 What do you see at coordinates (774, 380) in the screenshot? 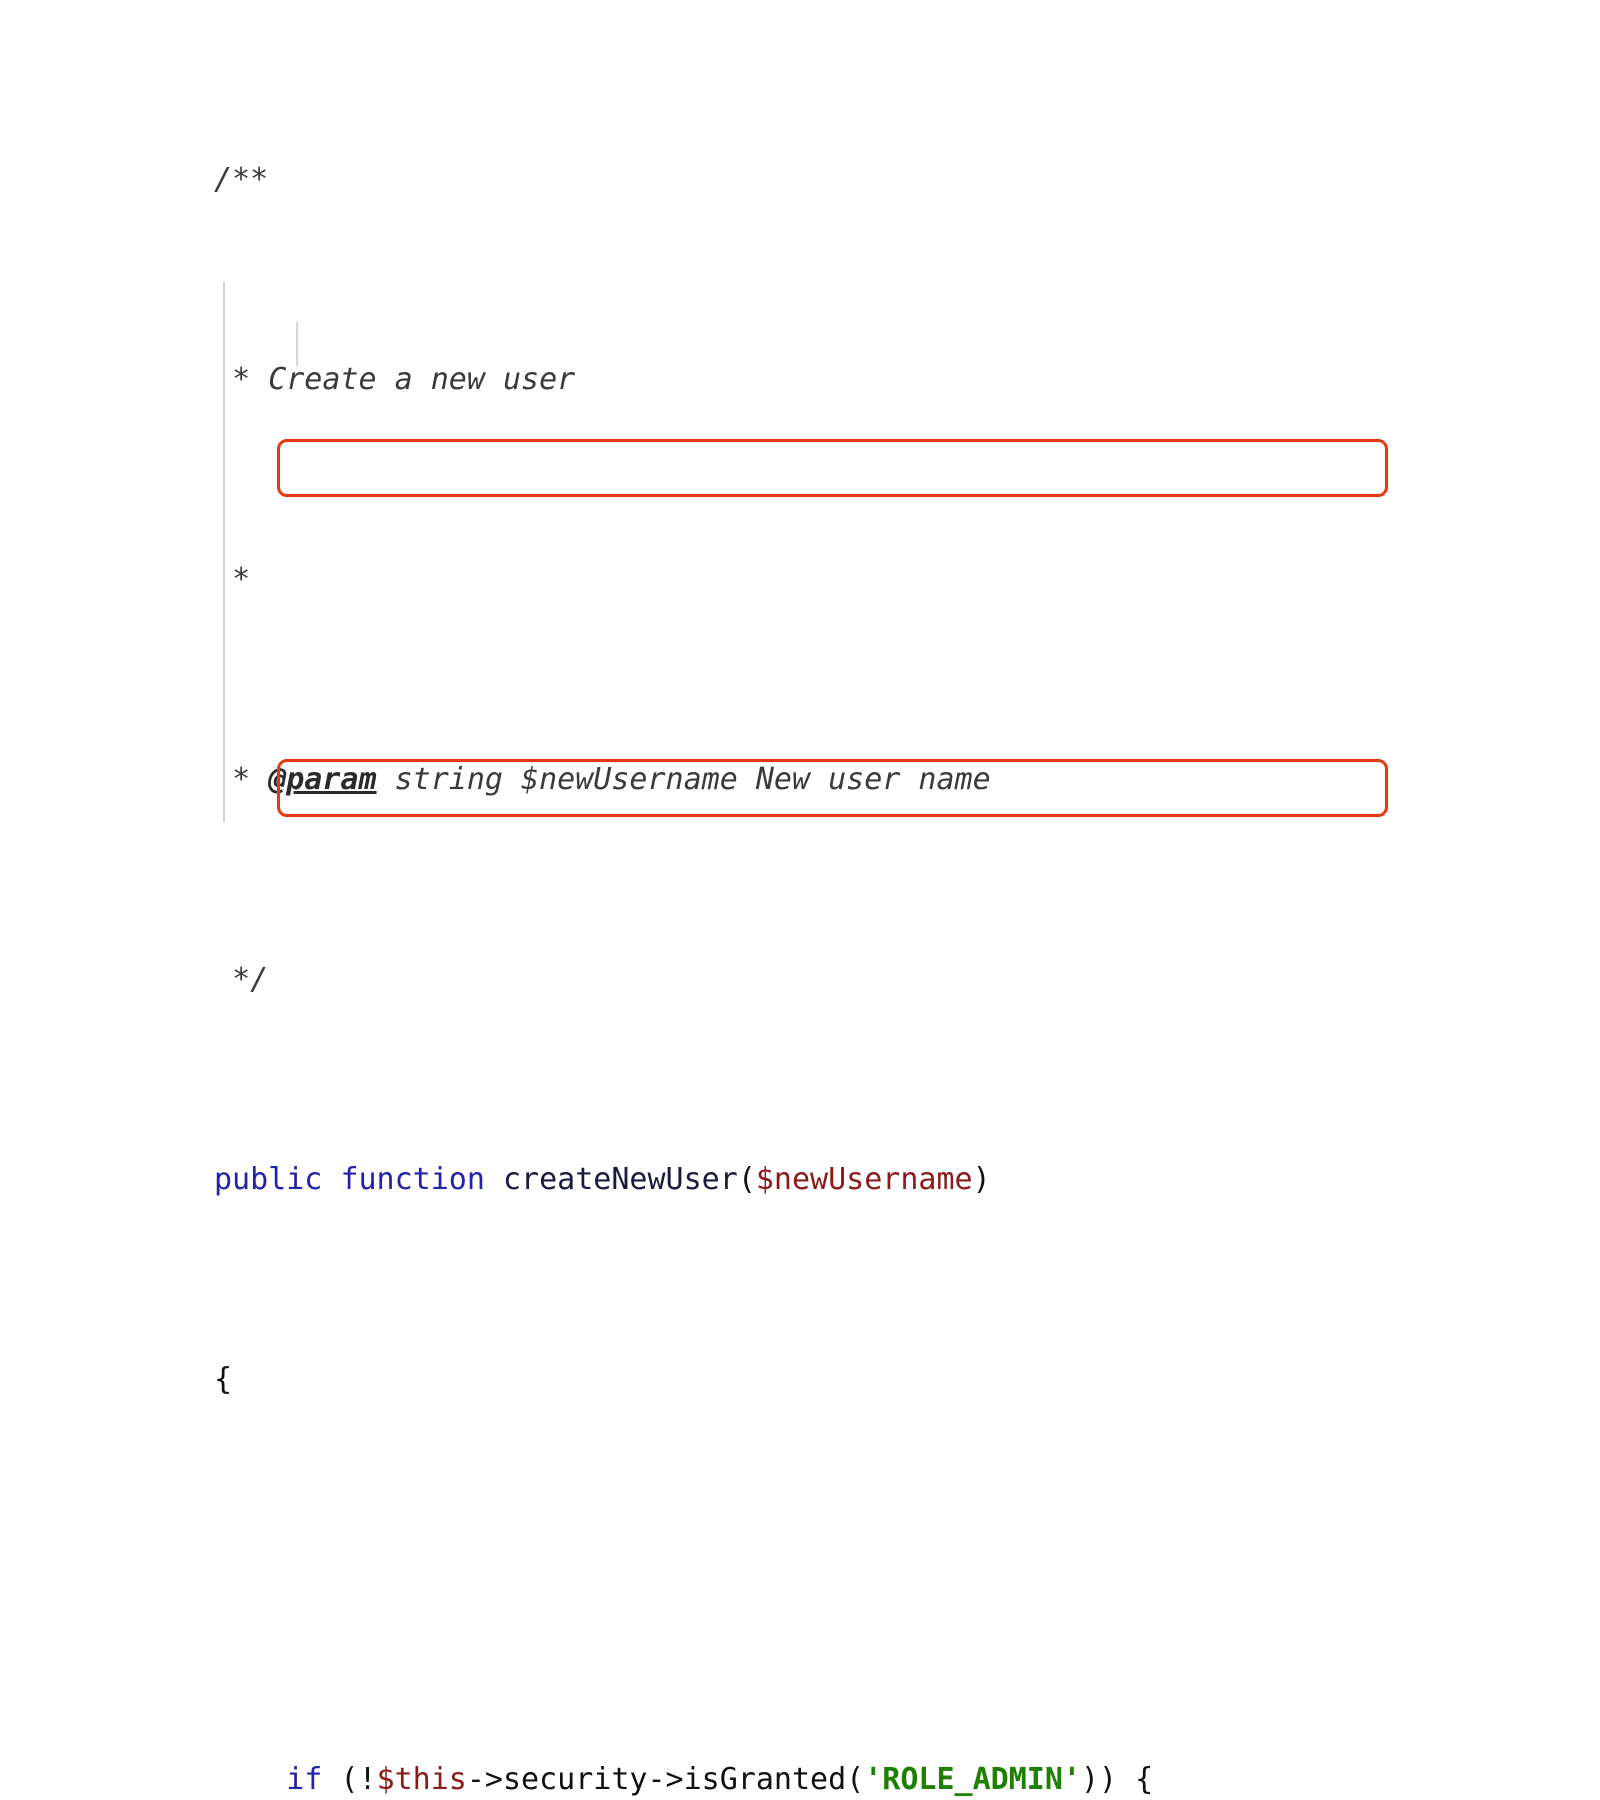
I see `code-line-docblock-summary: * Create a new user` at bounding box center [774, 380].